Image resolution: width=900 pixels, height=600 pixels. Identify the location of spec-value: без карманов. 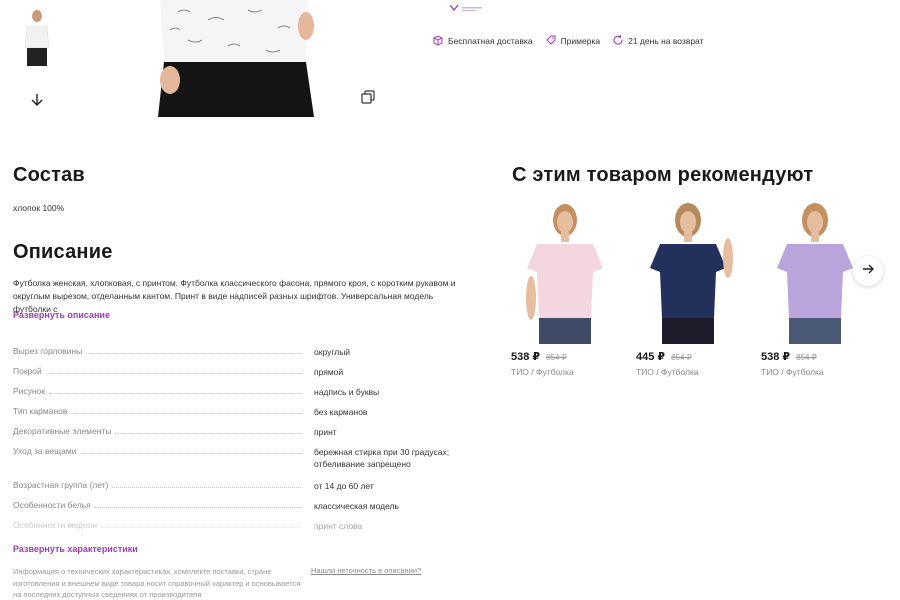
(341, 412).